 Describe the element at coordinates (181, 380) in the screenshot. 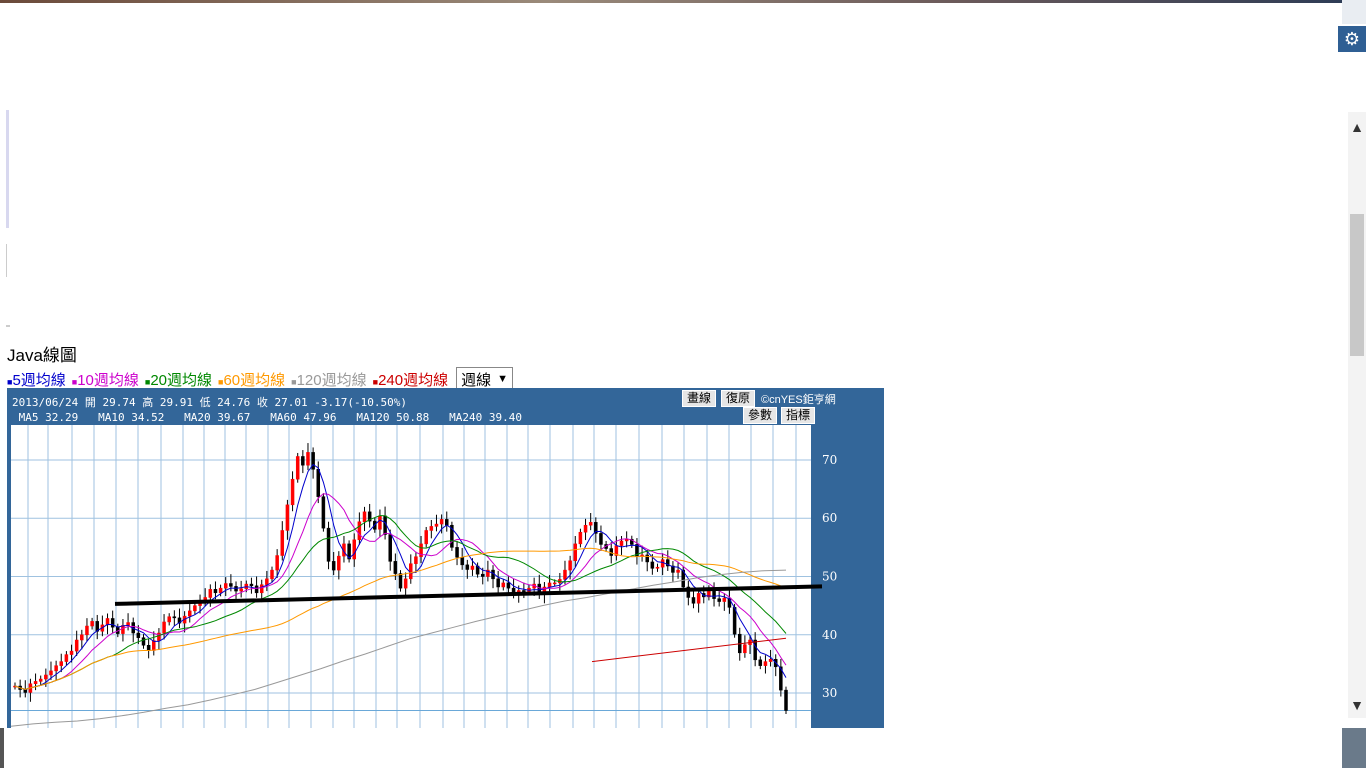

I see `legend-ma20-label: 20週均線` at that location.